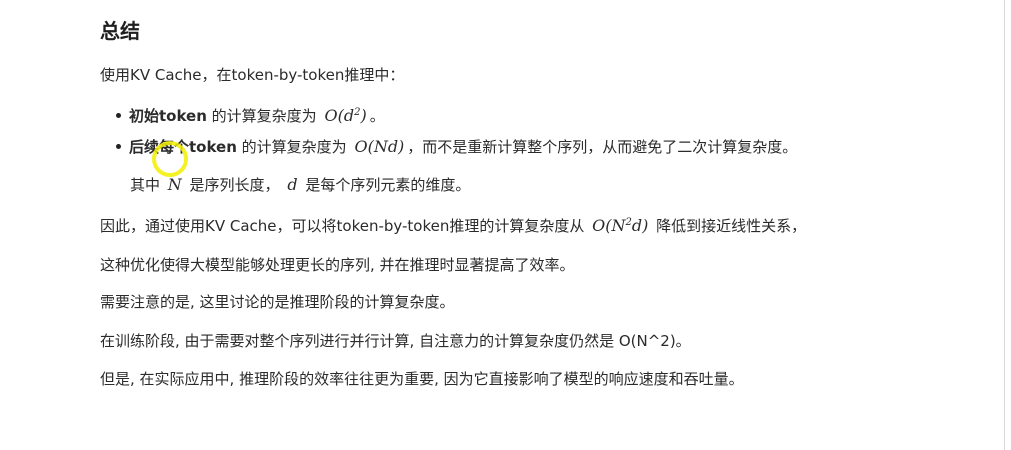 The image size is (1011, 450). What do you see at coordinates (1004, 225) in the screenshot?
I see `right-border-line` at bounding box center [1004, 225].